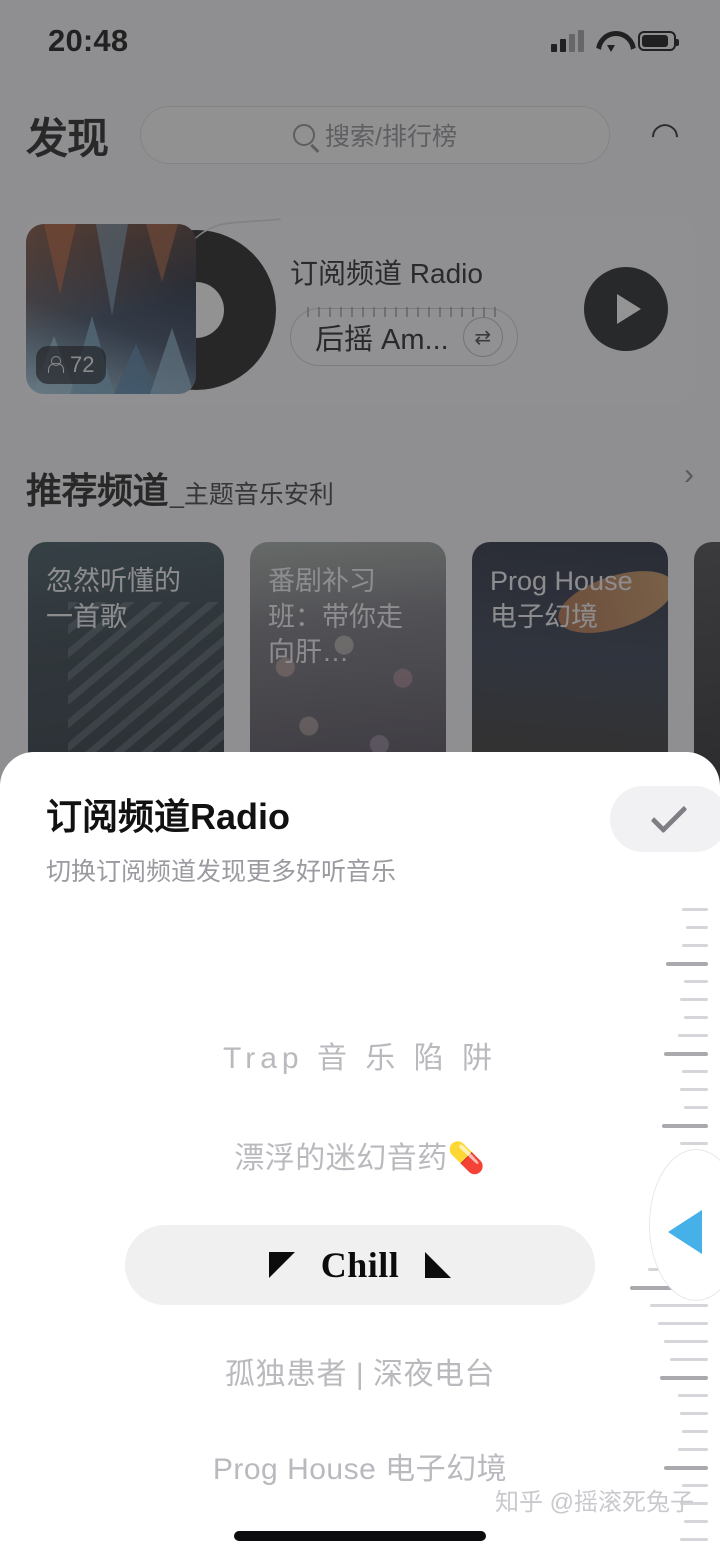 The width and height of the screenshot is (720, 1559). I want to click on triangle-lower-right-icon, so click(438, 1265).